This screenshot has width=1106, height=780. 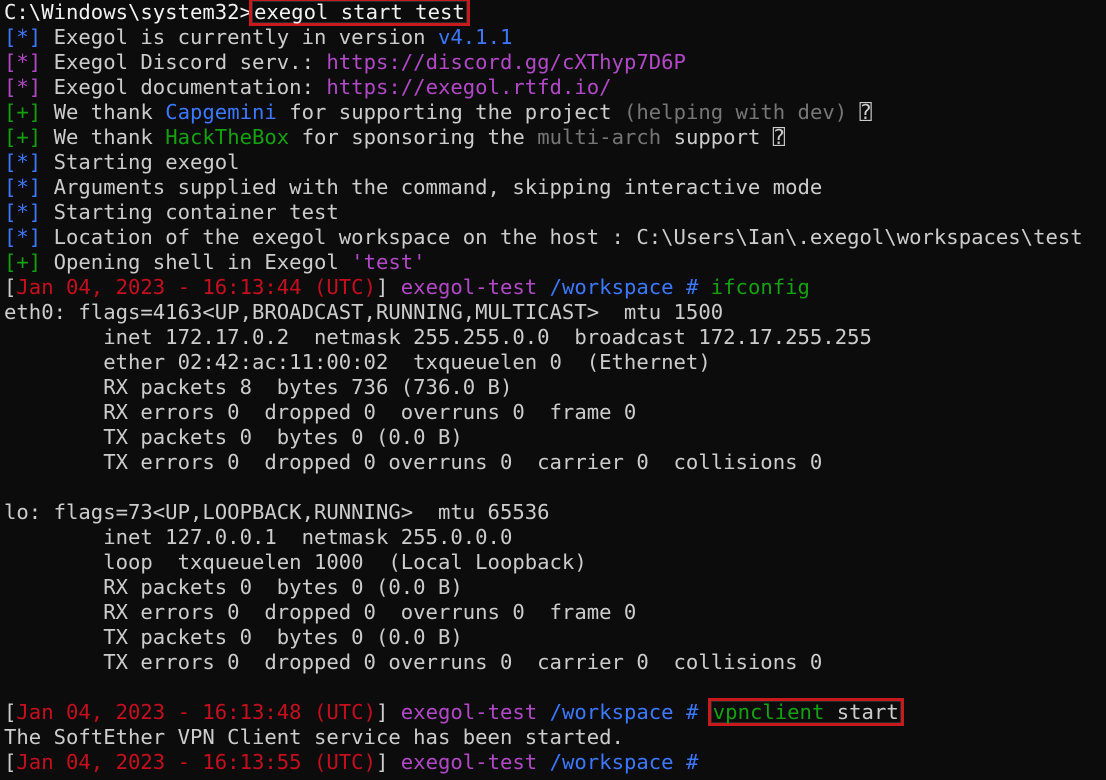 What do you see at coordinates (469, 87) in the screenshot?
I see `terminal-text-segment: https://exegol.rtfd.io/` at bounding box center [469, 87].